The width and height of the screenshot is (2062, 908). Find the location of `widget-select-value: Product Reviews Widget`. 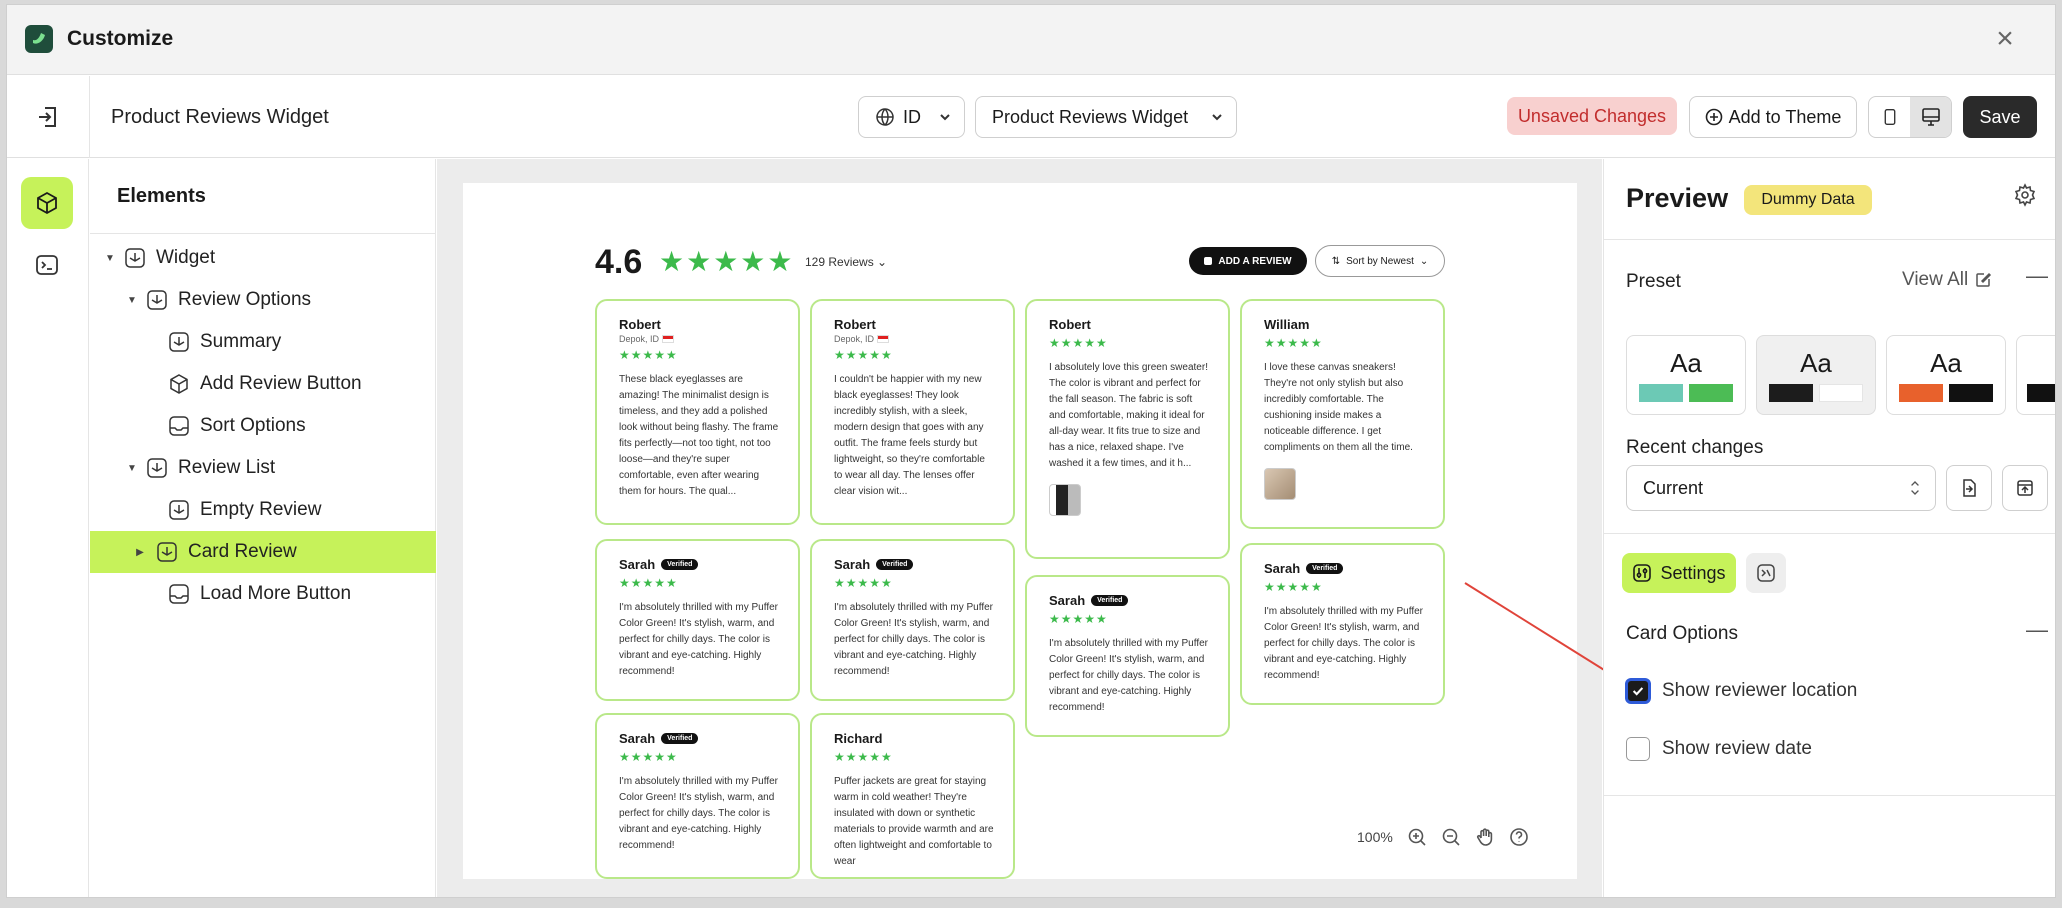

widget-select-value: Product Reviews Widget is located at coordinates (1090, 116).